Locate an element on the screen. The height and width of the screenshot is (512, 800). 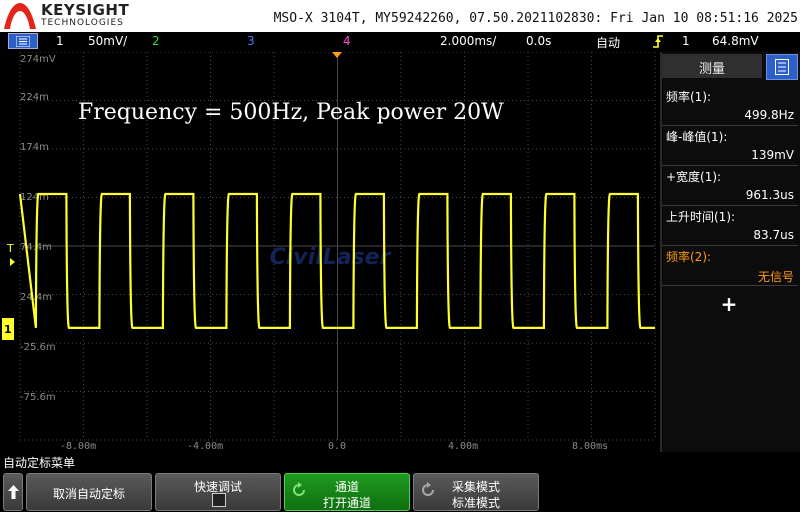
ch4-label: 4 is located at coordinates (347, 41).